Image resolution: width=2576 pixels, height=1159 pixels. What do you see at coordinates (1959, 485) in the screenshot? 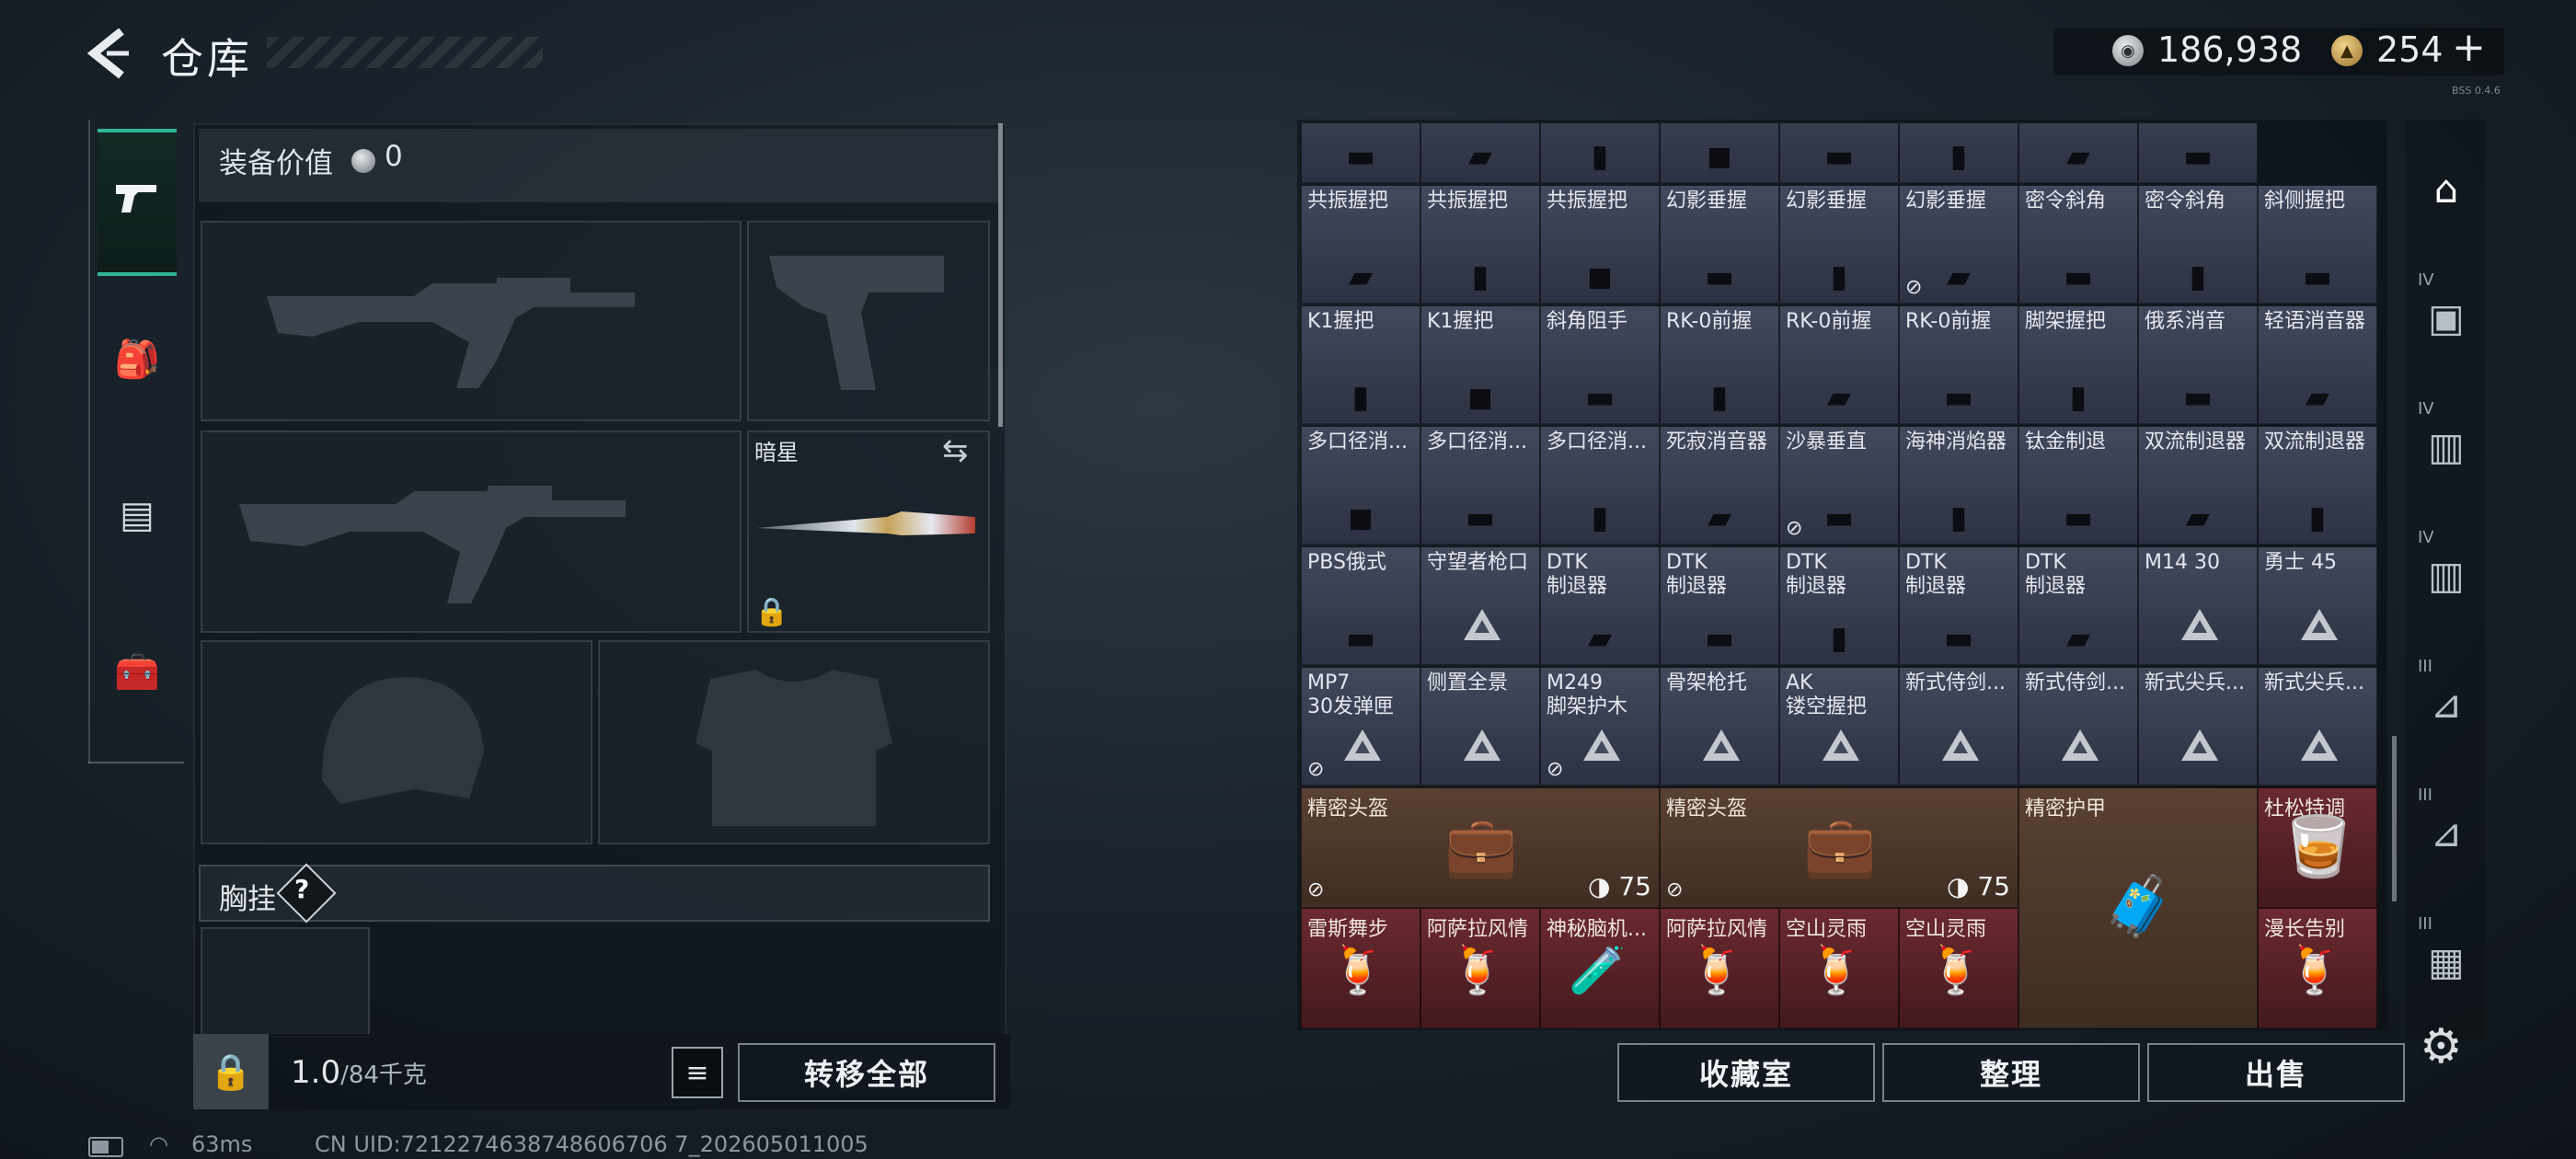
I see `stash-item: 海神消焰器 ▮` at bounding box center [1959, 485].